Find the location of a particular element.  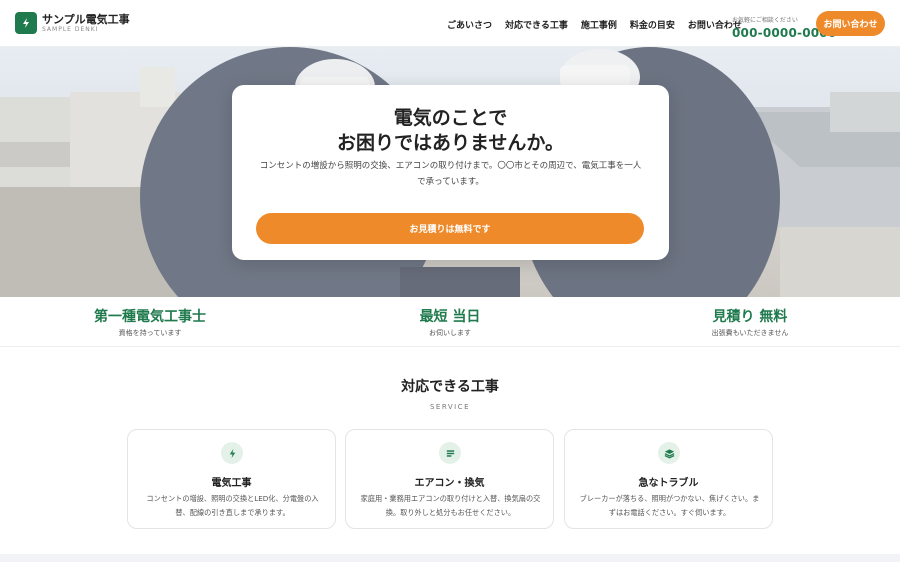

nav-works: 施工事例 is located at coordinates (599, 24).